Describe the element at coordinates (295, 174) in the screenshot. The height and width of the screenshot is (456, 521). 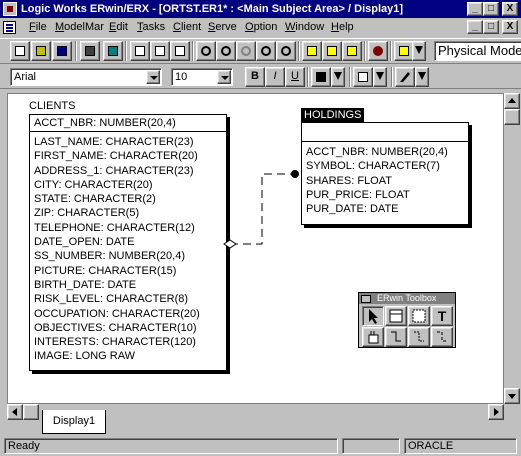
I see `relationship-dot-icon` at that location.